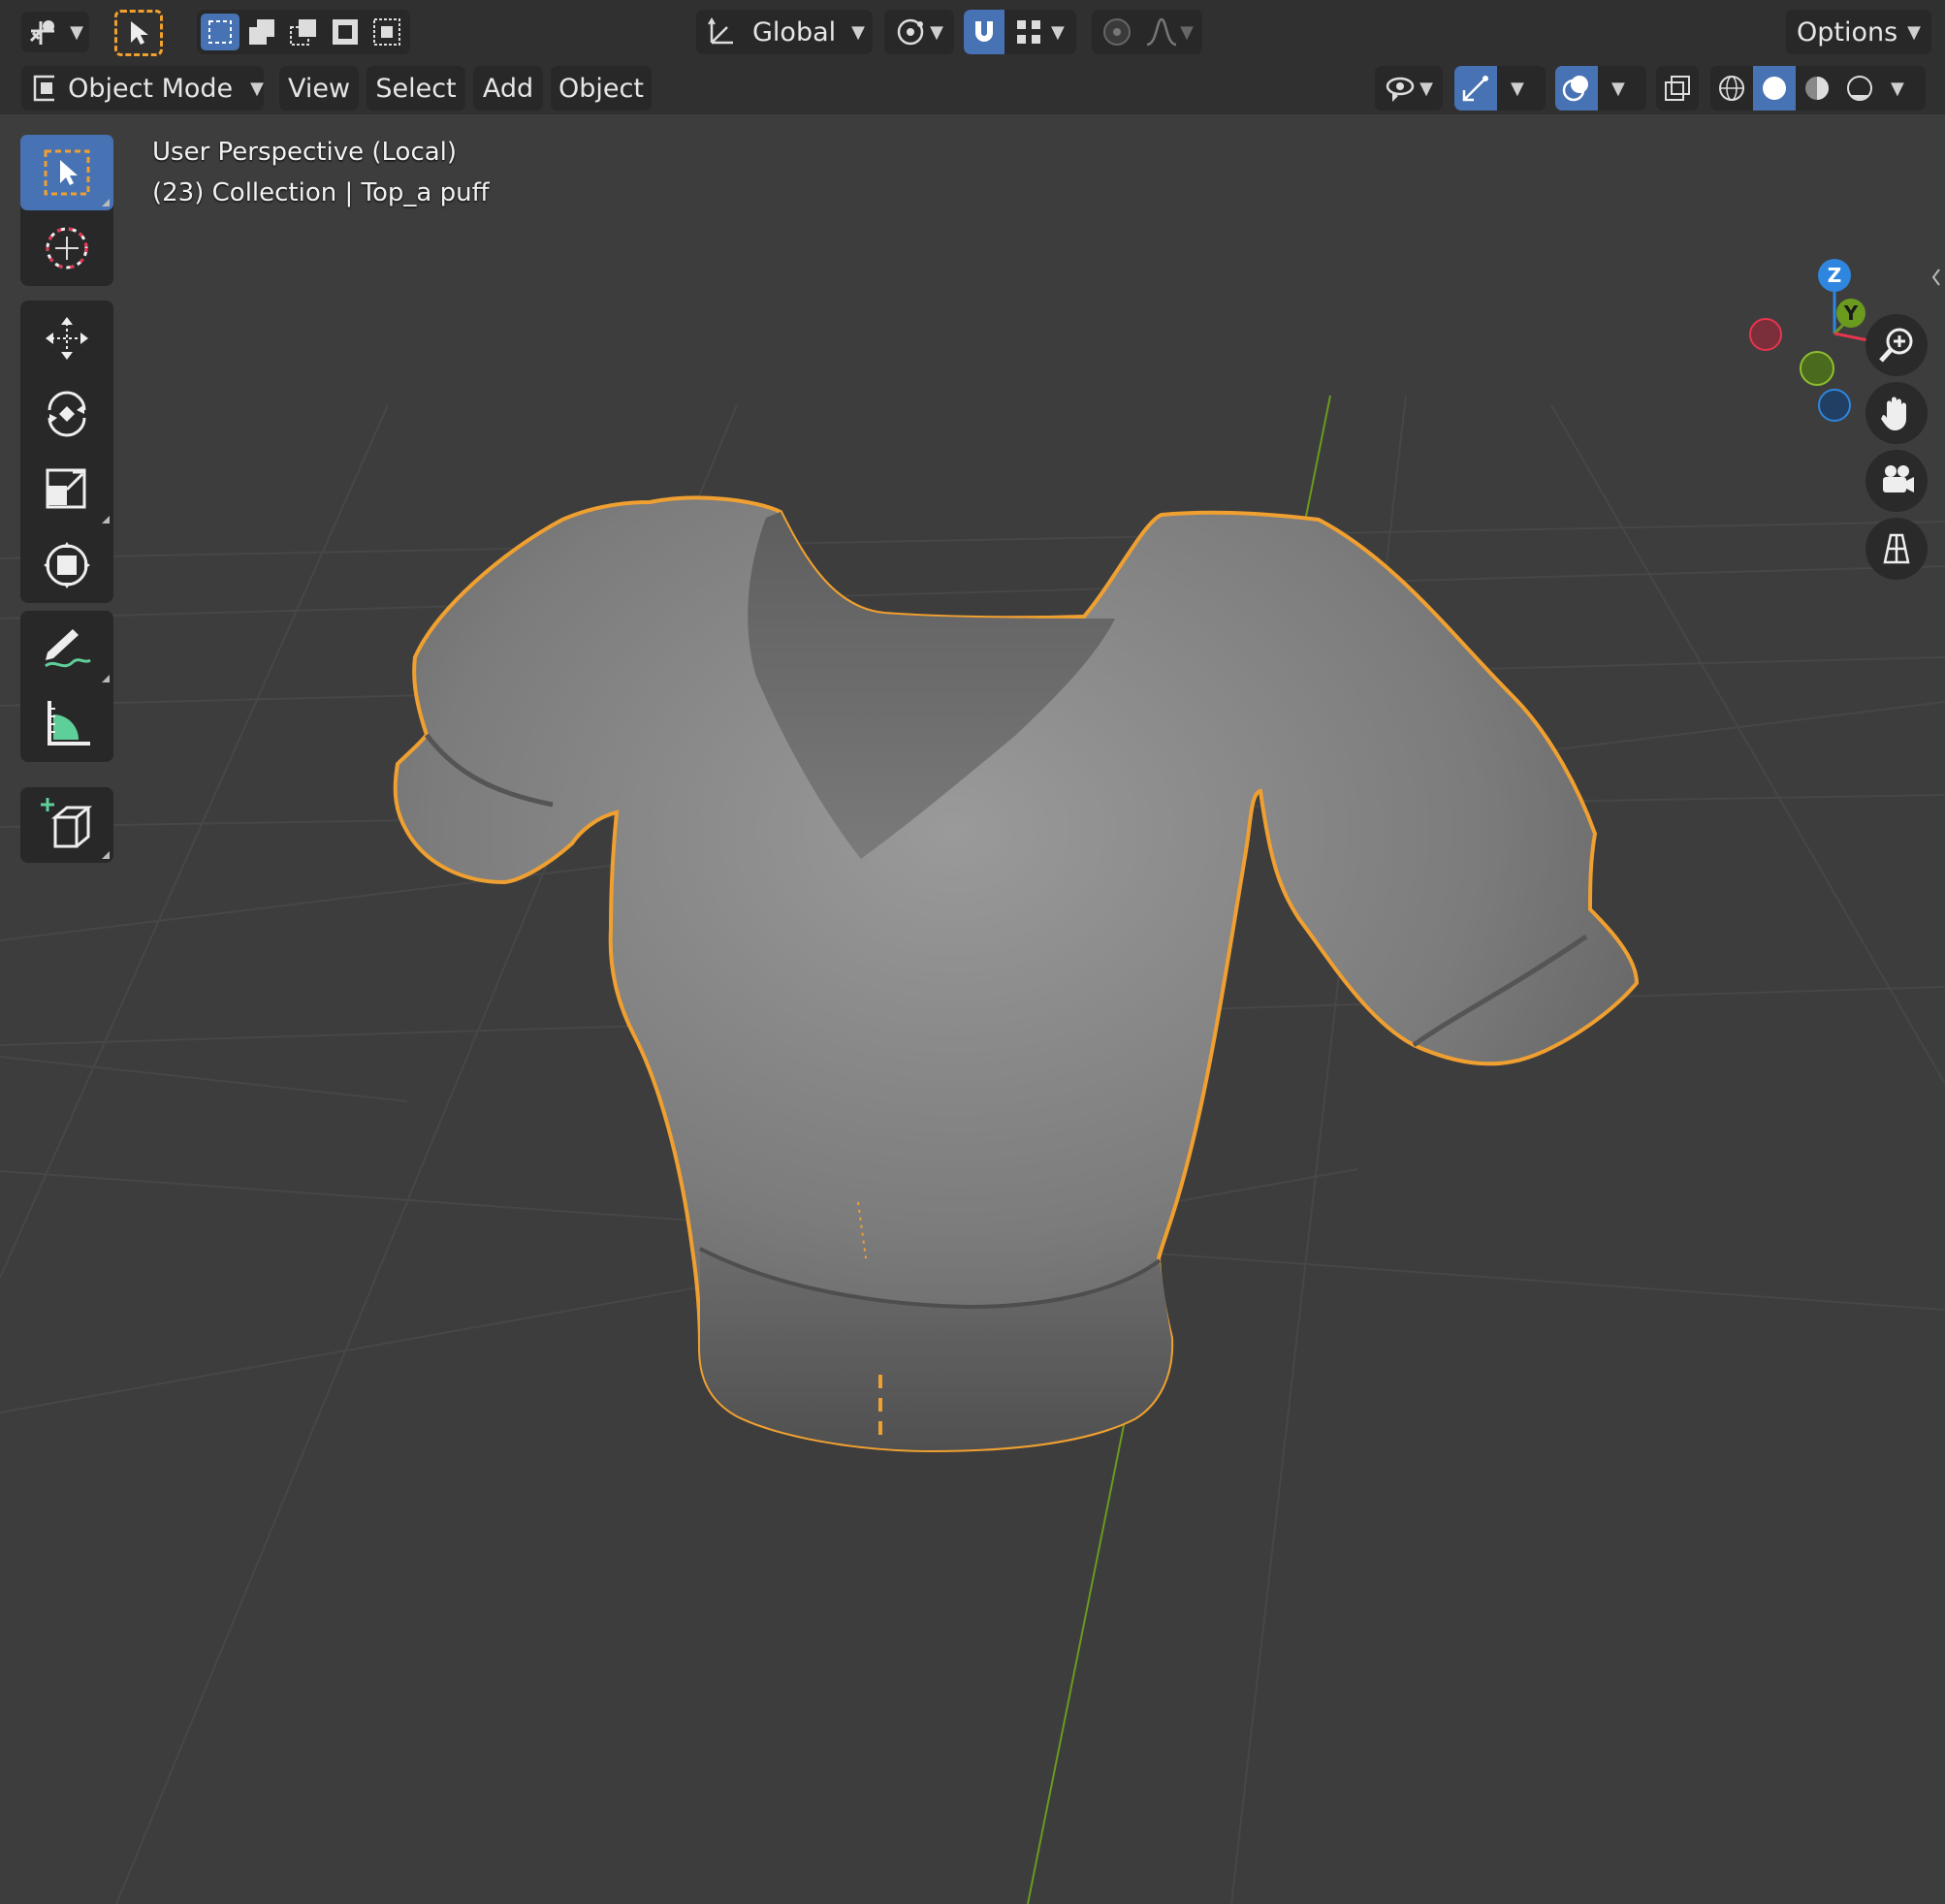 The width and height of the screenshot is (1945, 1904). I want to click on shading-material-button, so click(1817, 89).